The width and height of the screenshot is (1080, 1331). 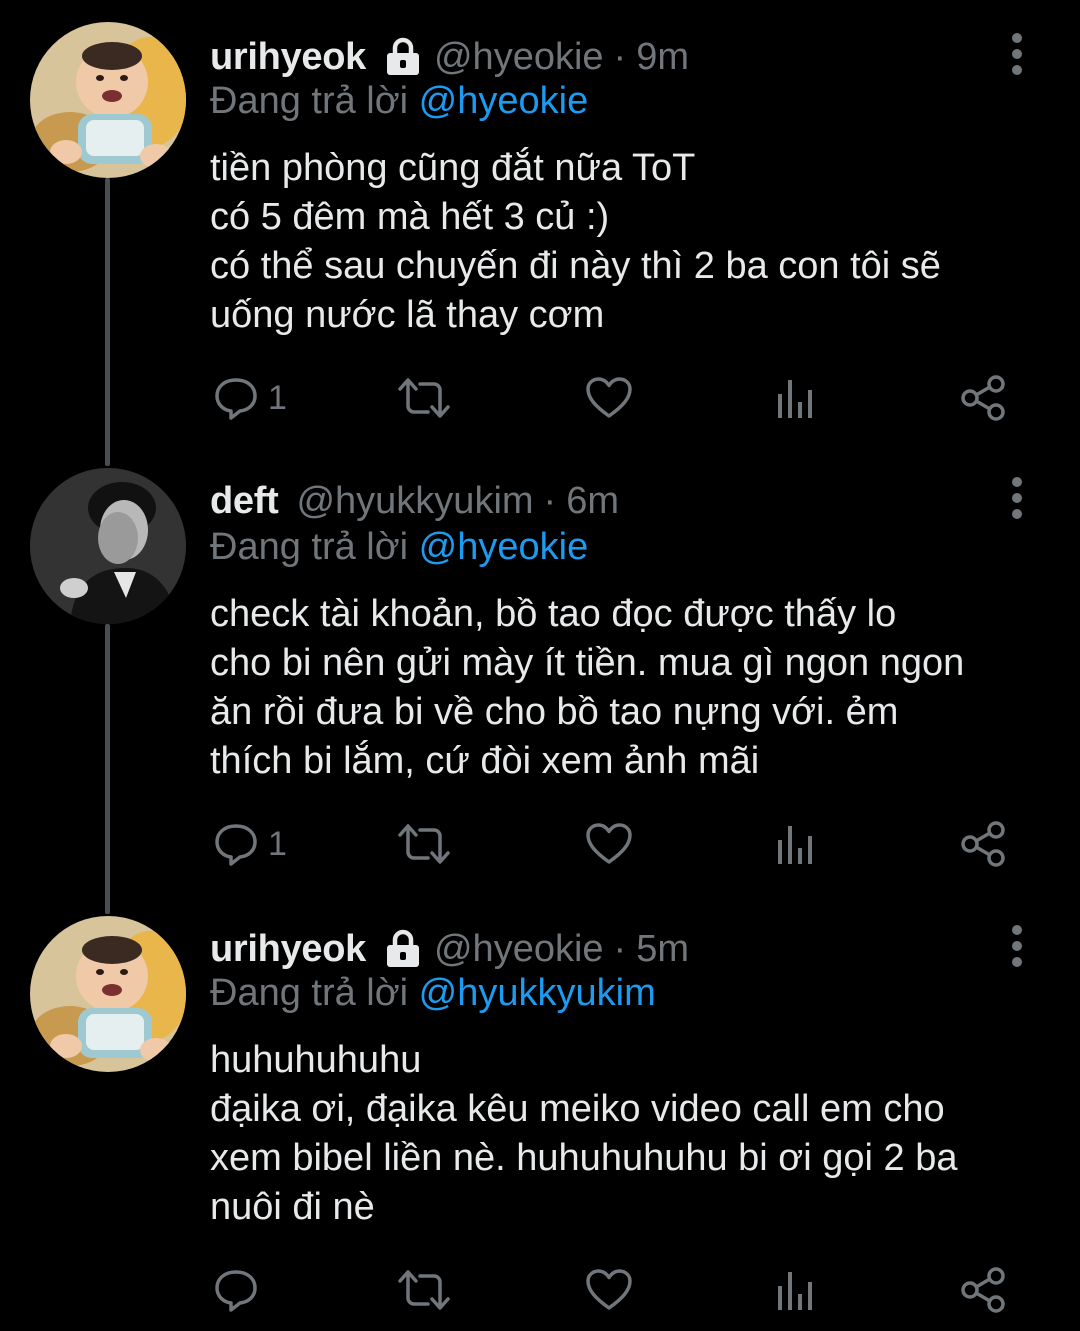 I want to click on tweet-text-line: huhuhuhuhu, so click(x=316, y=1060).